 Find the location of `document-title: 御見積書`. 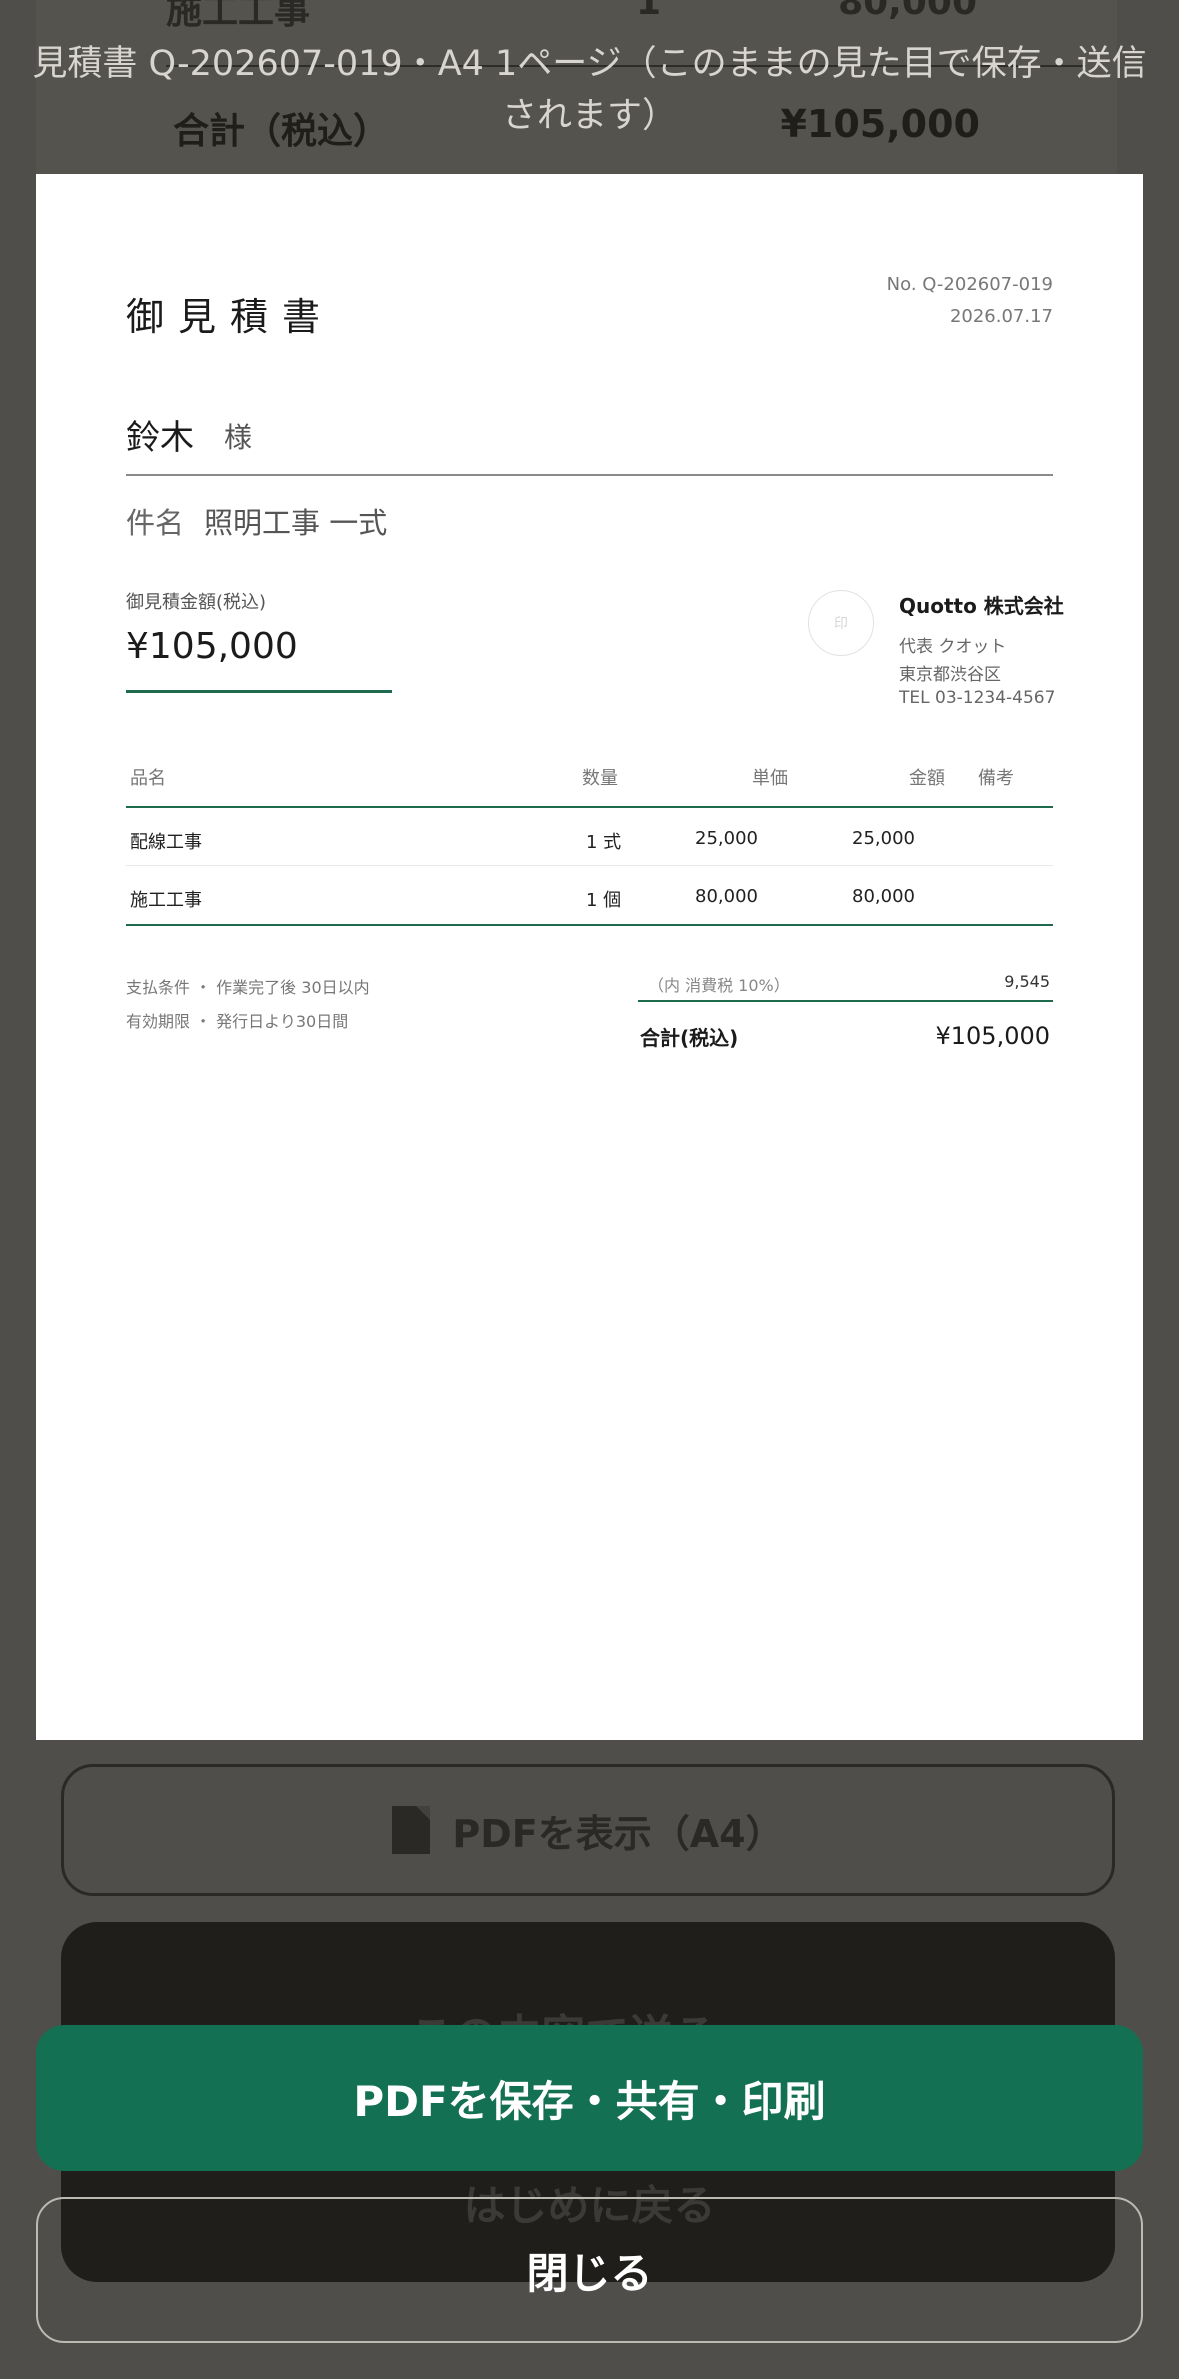

document-title: 御見積書 is located at coordinates (230, 317).